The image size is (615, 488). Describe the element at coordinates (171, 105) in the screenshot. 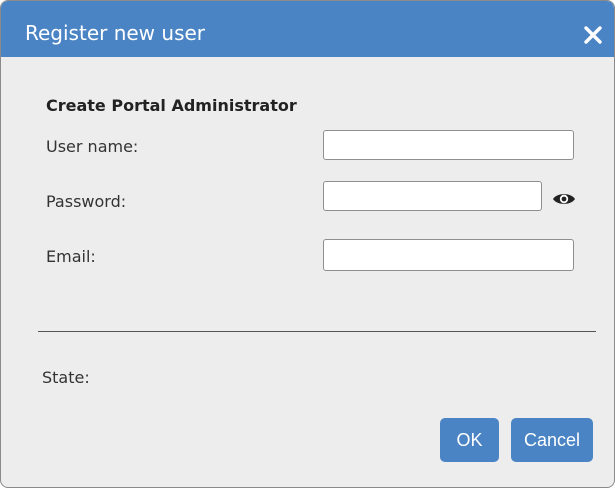

I see `section-heading: Create Portal Administrator` at that location.